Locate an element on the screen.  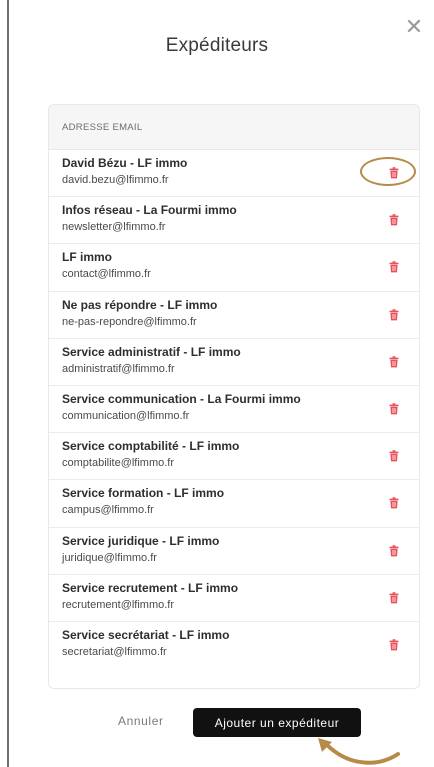
sender-email: campus@lfimmo.fr is located at coordinates (108, 510).